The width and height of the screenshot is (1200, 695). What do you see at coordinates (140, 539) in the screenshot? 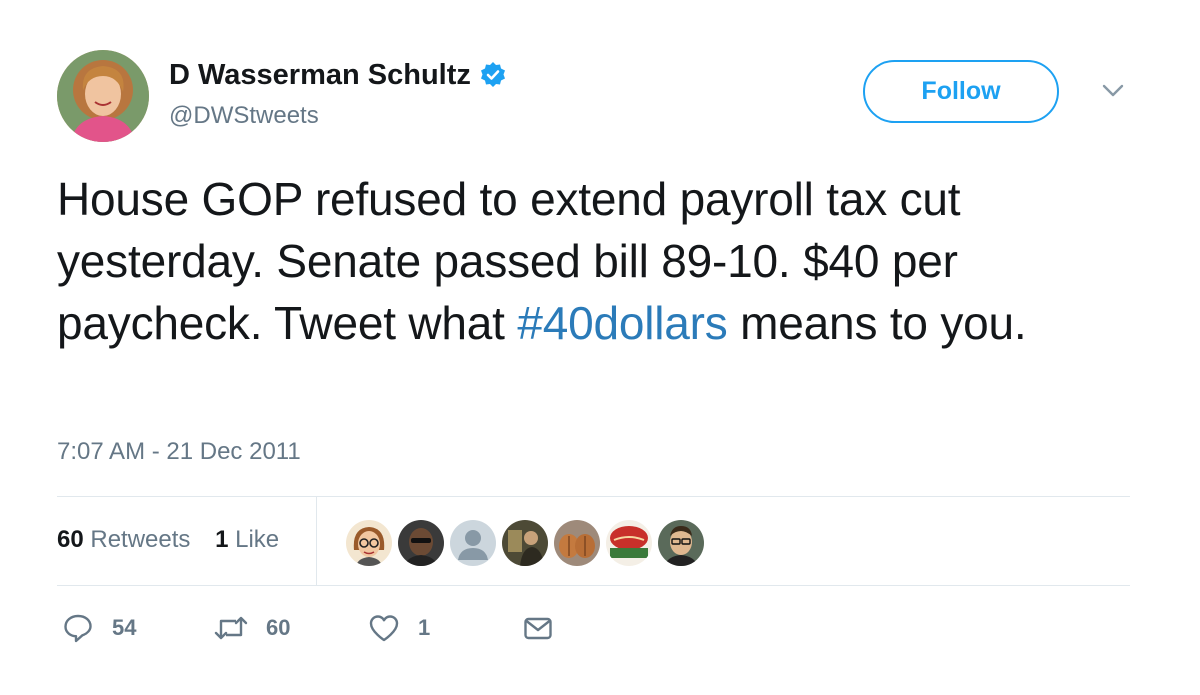
I see `retweets-label: Retweets` at bounding box center [140, 539].